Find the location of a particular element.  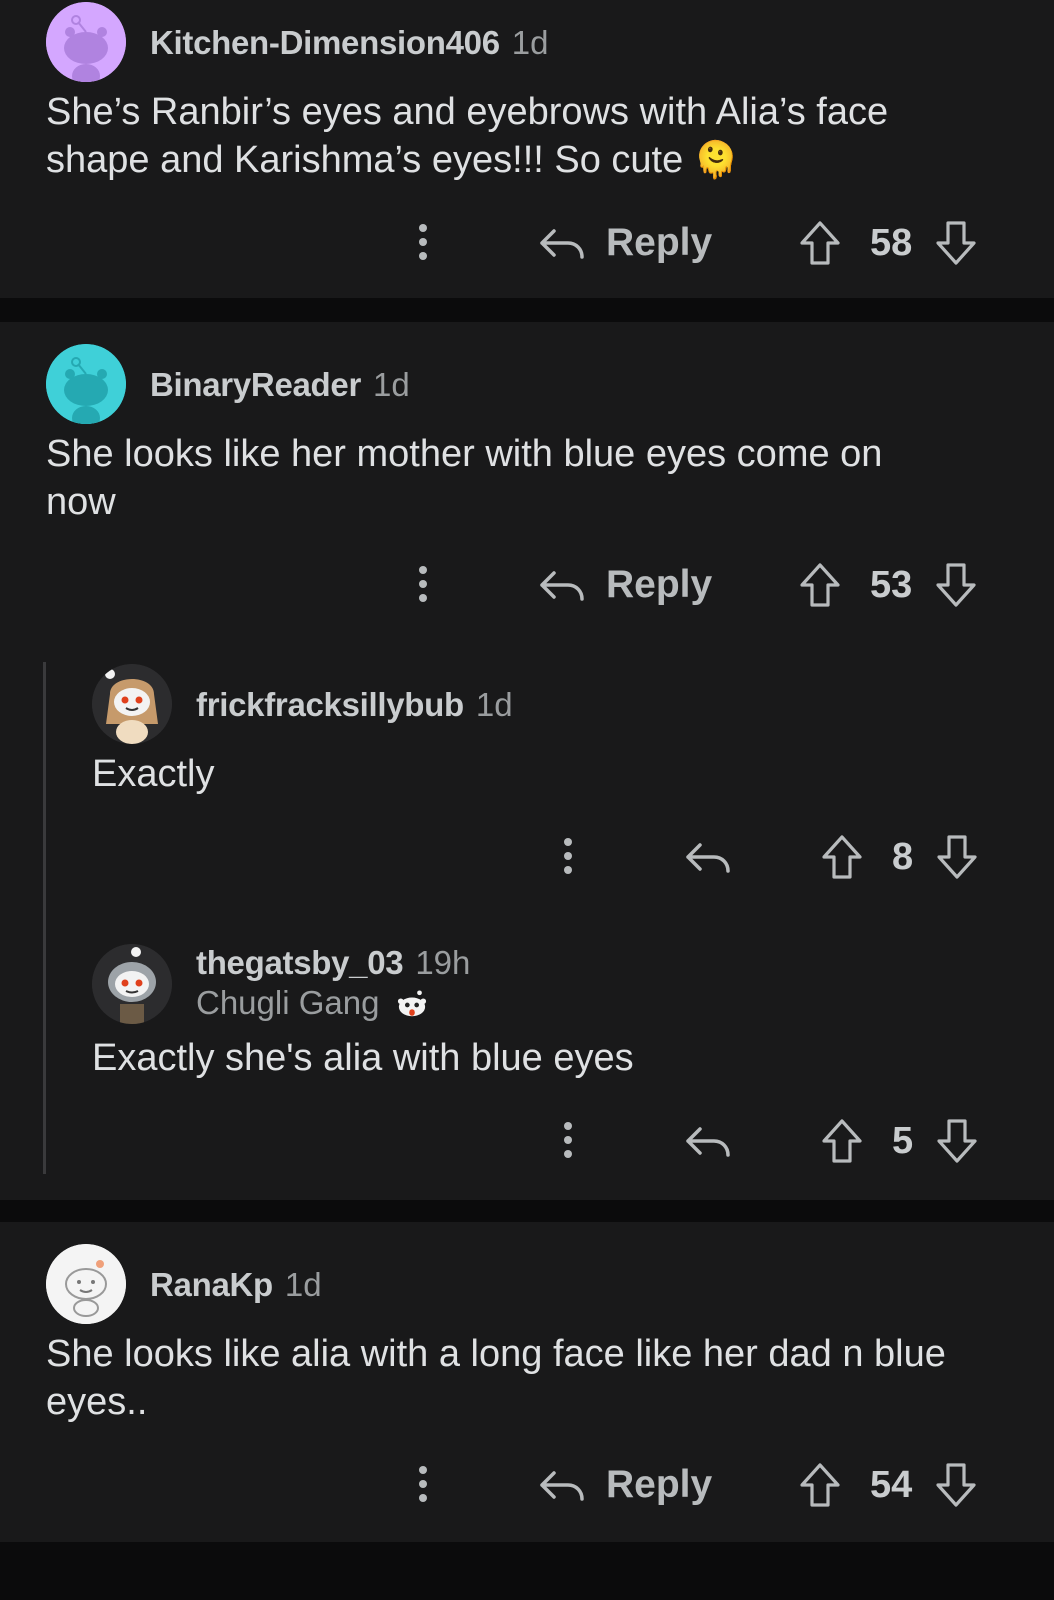

username: Kitchen-Dimension406 is located at coordinates (325, 42).